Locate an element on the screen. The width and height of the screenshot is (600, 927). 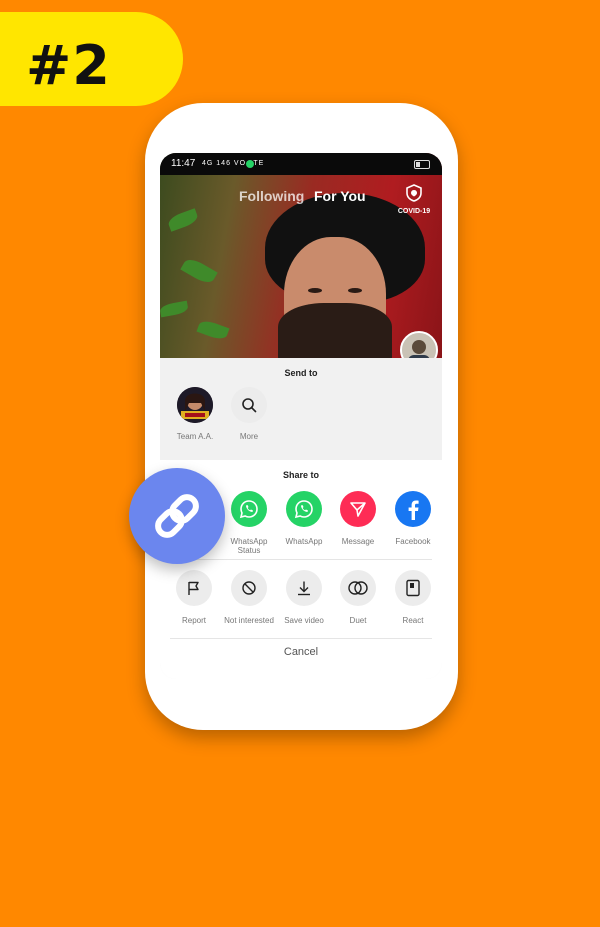
not-interested-button is located at coordinates (249, 588).